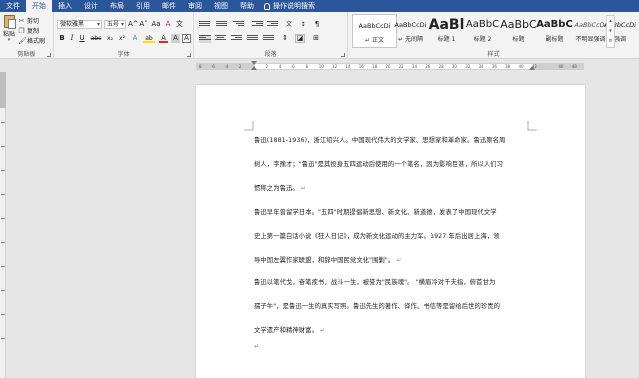 Image resolution: width=639 pixels, height=378 pixels. Describe the element at coordinates (79, 24) in the screenshot. I see `font-name-select: 微软雅黑` at that location.